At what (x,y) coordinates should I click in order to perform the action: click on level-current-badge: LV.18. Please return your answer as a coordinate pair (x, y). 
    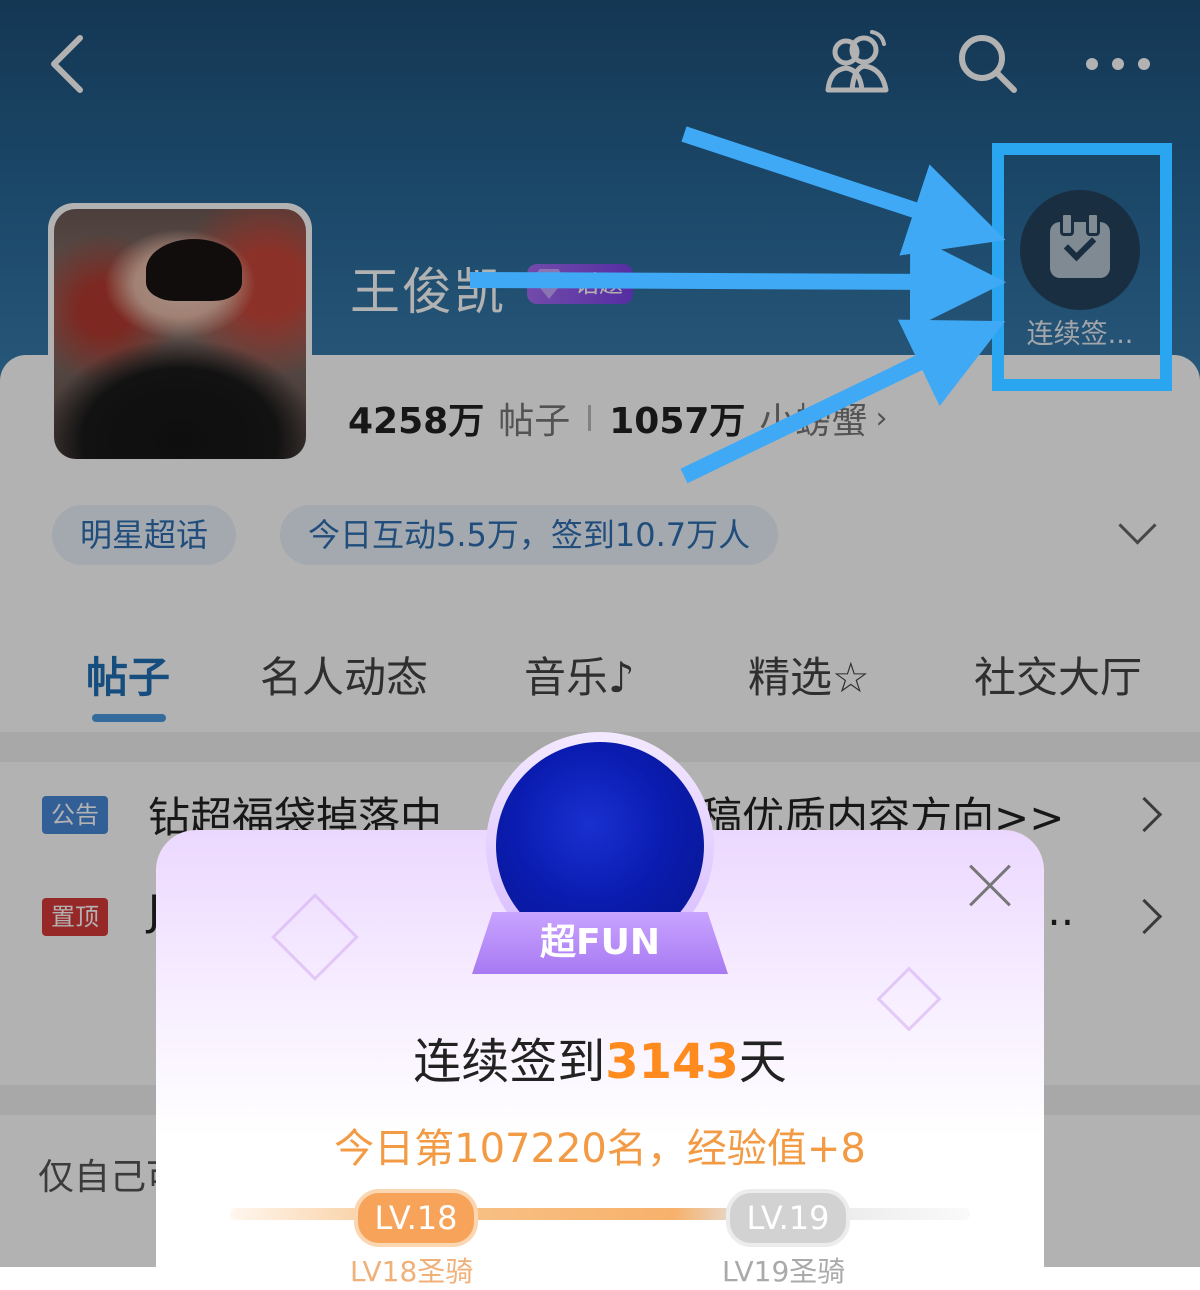
    Looking at the image, I should click on (416, 1218).